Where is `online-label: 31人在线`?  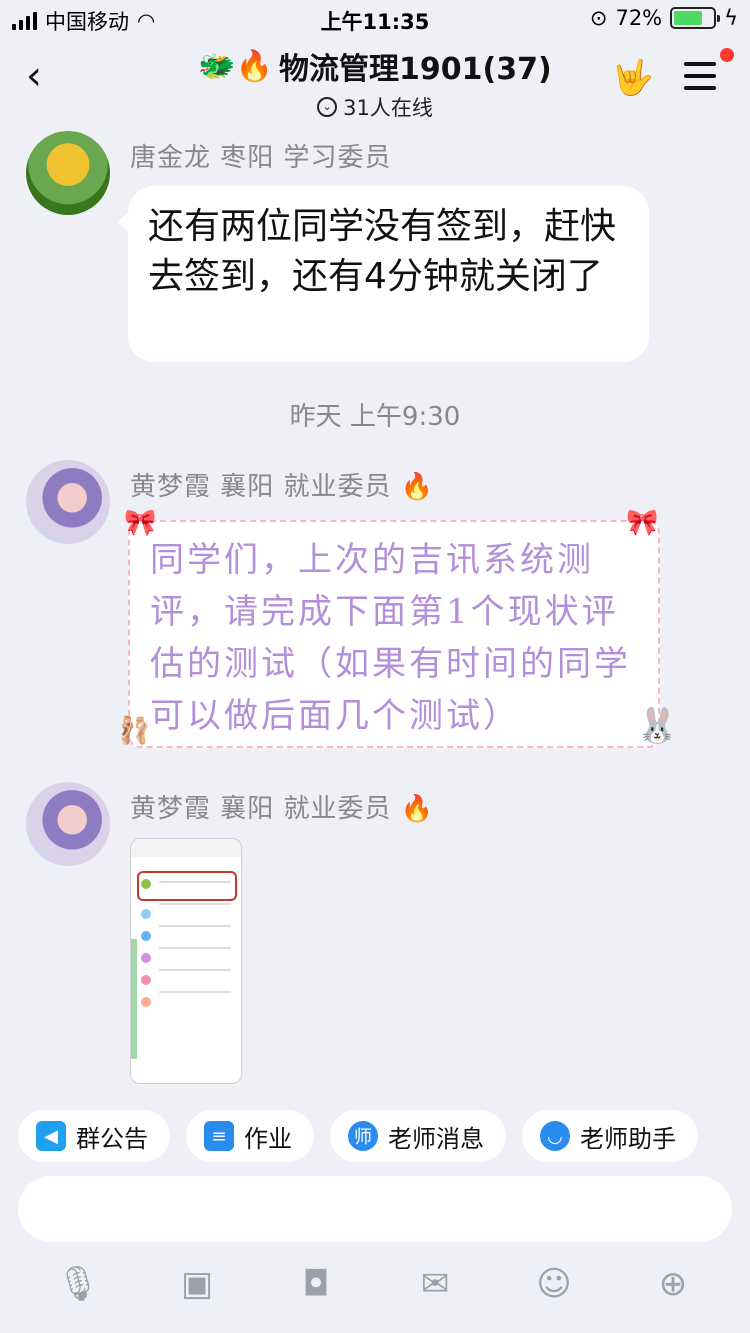
online-label: 31人在线 is located at coordinates (388, 108).